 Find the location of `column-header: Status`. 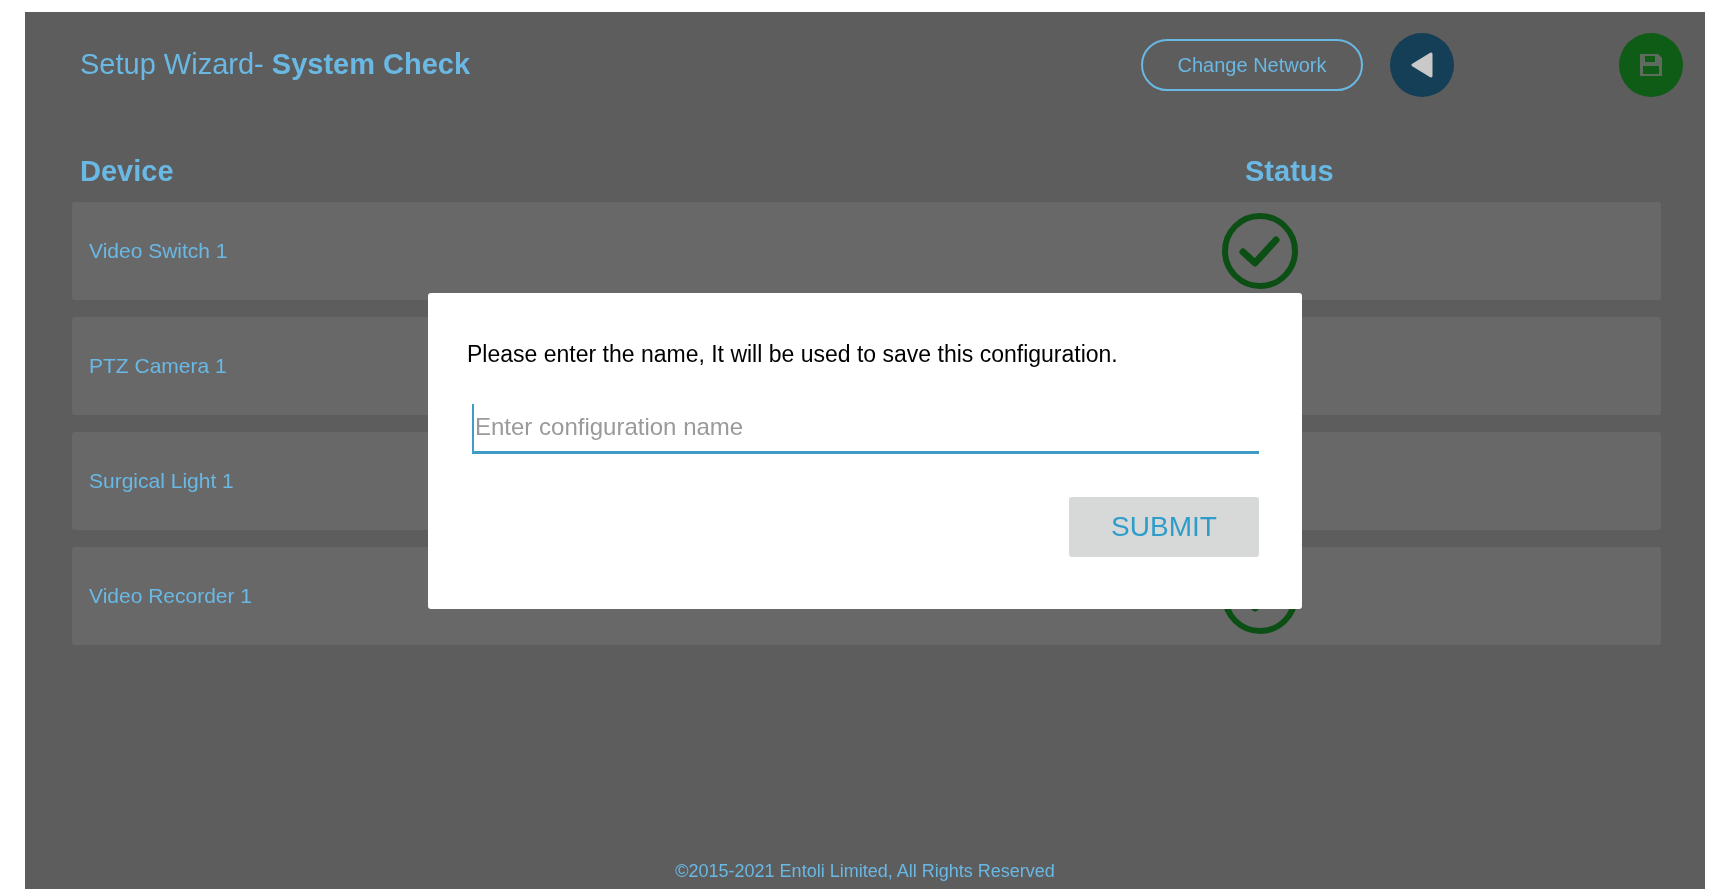

column-header: Status is located at coordinates (1289, 171).